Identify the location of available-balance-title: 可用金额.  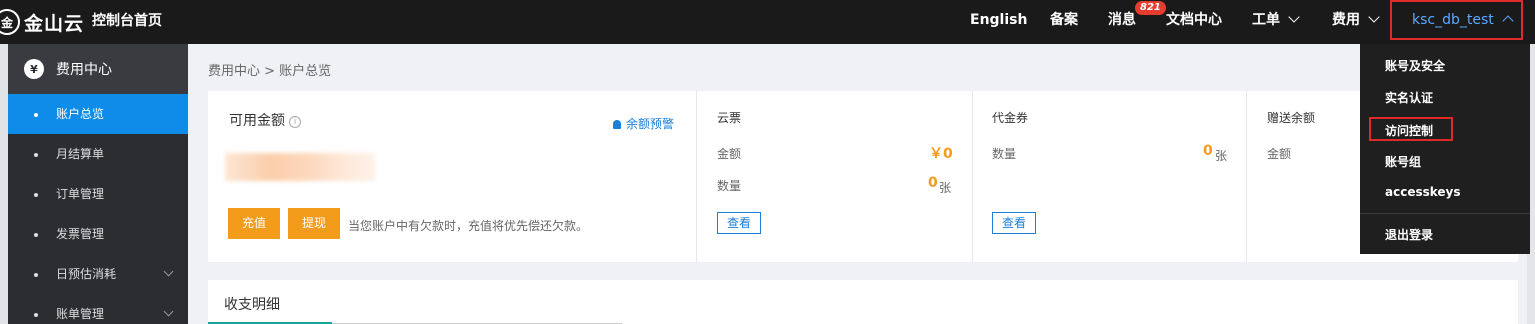
(257, 121).